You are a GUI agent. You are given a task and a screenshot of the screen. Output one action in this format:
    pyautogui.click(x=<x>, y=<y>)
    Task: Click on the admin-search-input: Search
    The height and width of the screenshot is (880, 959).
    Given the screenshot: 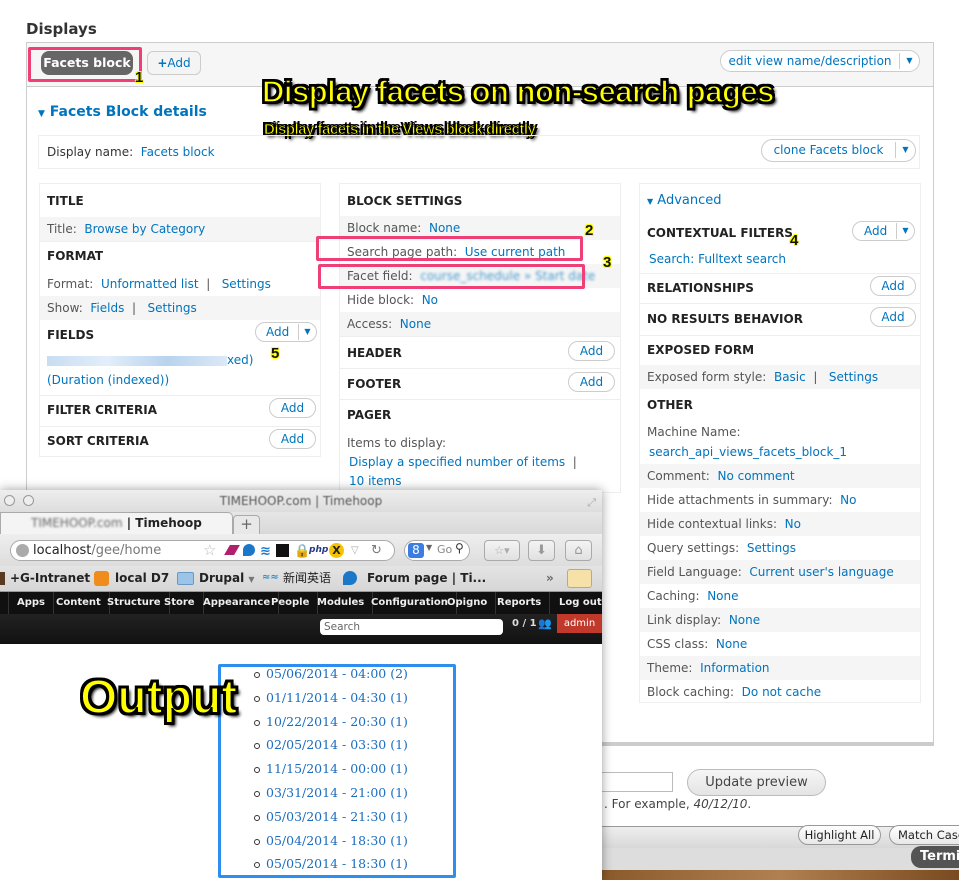 What is the action you would take?
    pyautogui.click(x=411, y=627)
    